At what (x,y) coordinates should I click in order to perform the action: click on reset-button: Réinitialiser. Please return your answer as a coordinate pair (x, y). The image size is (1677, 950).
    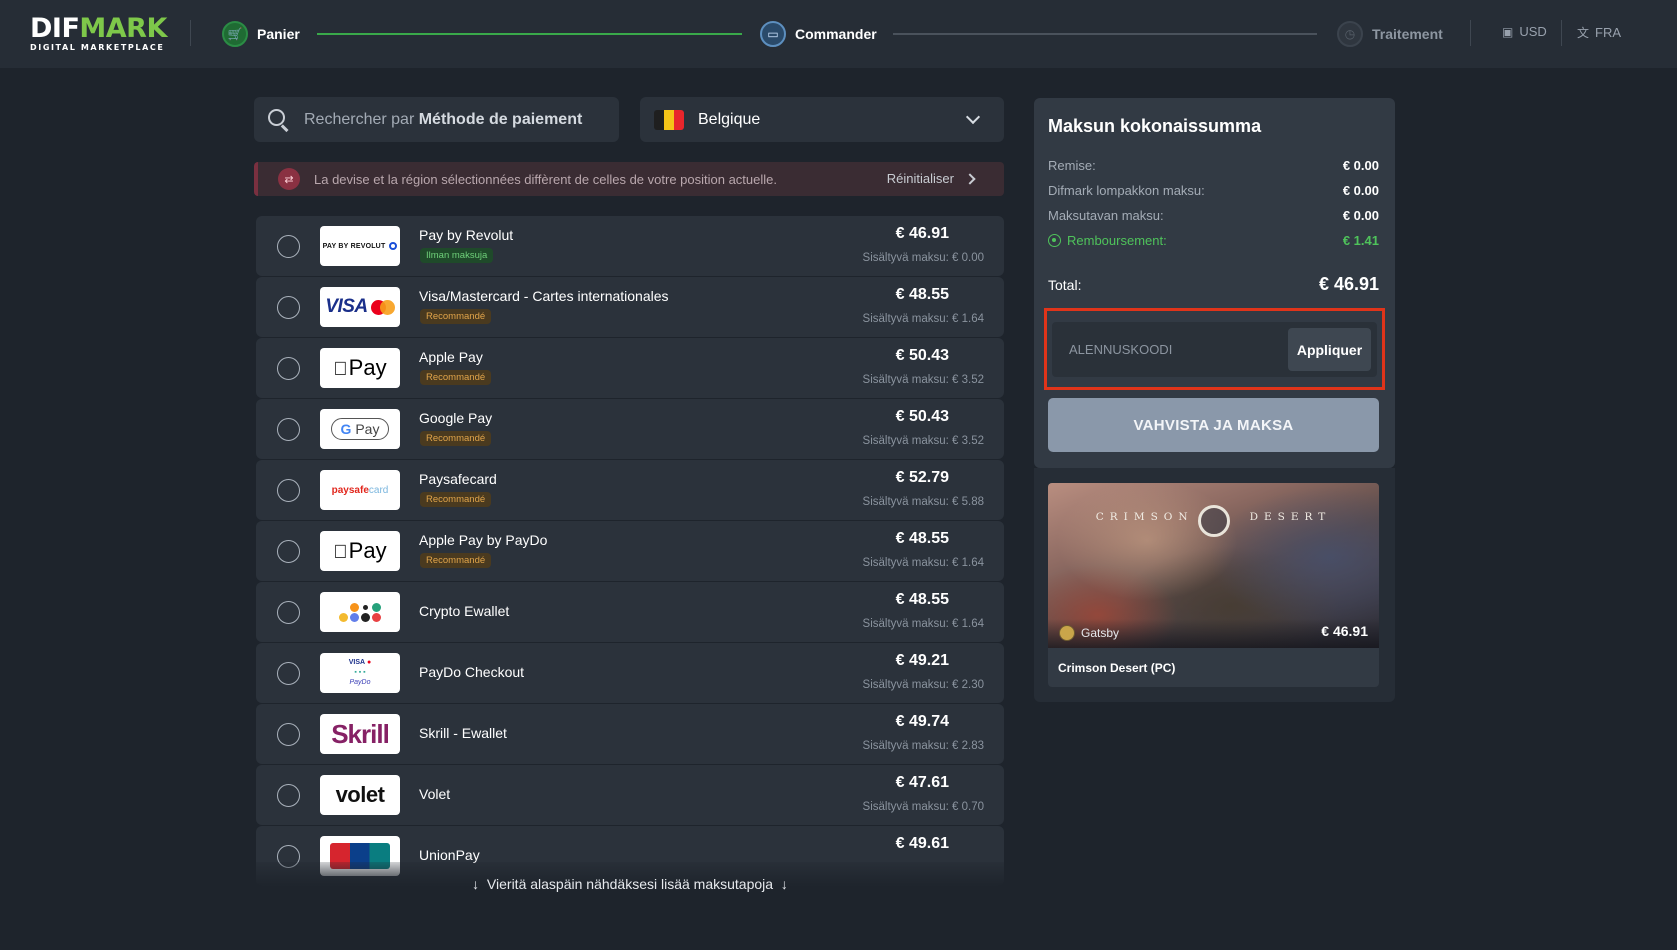
    Looking at the image, I should click on (931, 178).